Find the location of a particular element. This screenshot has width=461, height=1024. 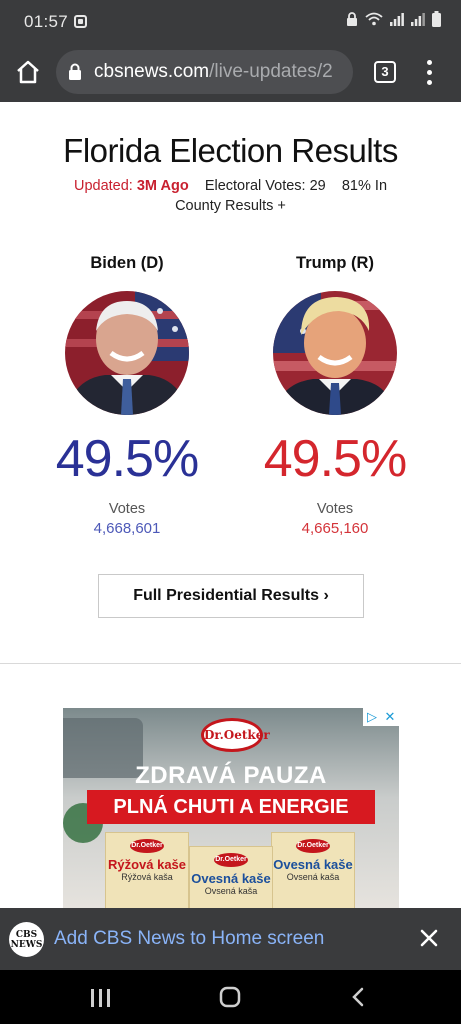

status-time: 01:57 is located at coordinates (46, 21).